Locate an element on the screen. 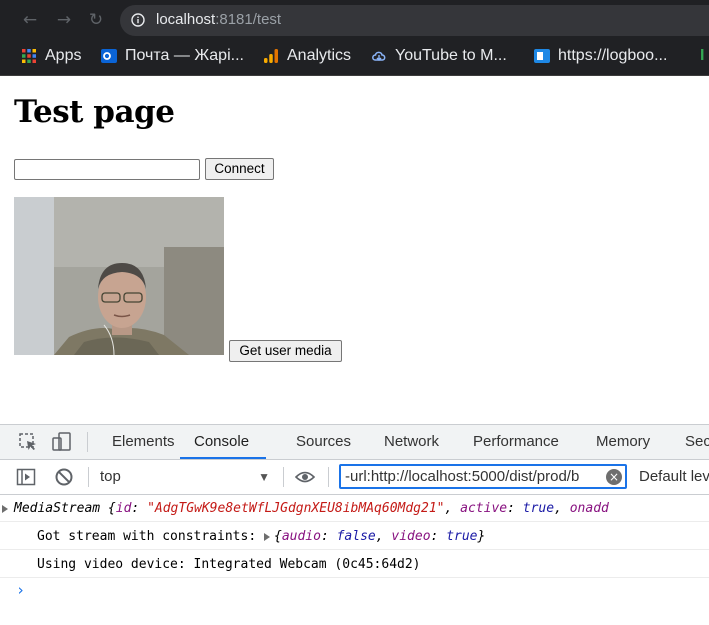  page-title: Test page is located at coordinates (94, 112).